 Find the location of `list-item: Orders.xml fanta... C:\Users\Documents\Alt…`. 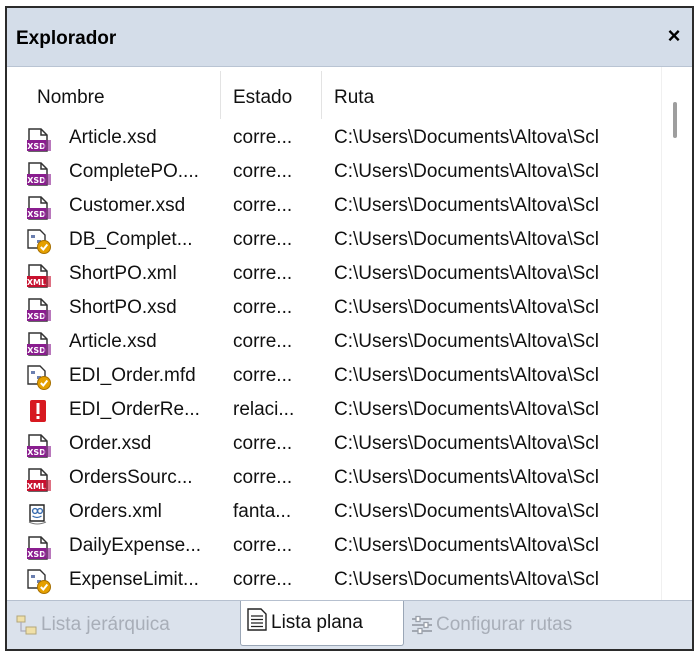

list-item: Orders.xml fanta... C:\Users\Documents\Alt… is located at coordinates (334, 512).